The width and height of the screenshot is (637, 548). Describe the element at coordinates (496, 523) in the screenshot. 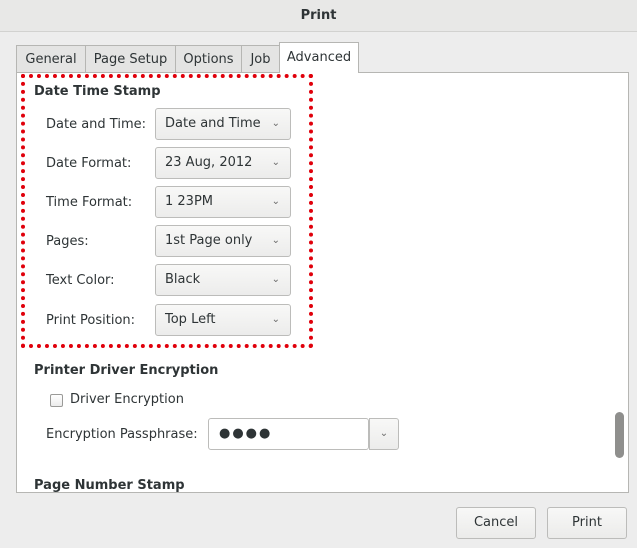

I see `cancel-button: Cancel` at that location.